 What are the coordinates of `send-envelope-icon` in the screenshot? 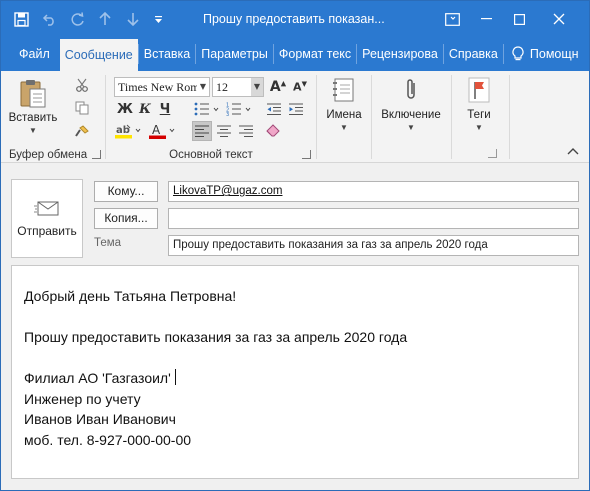 It's located at (46, 208).